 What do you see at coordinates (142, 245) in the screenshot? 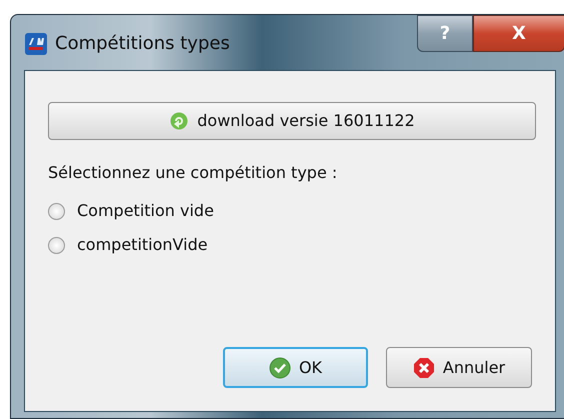
I see `option-label: competitionVide` at bounding box center [142, 245].